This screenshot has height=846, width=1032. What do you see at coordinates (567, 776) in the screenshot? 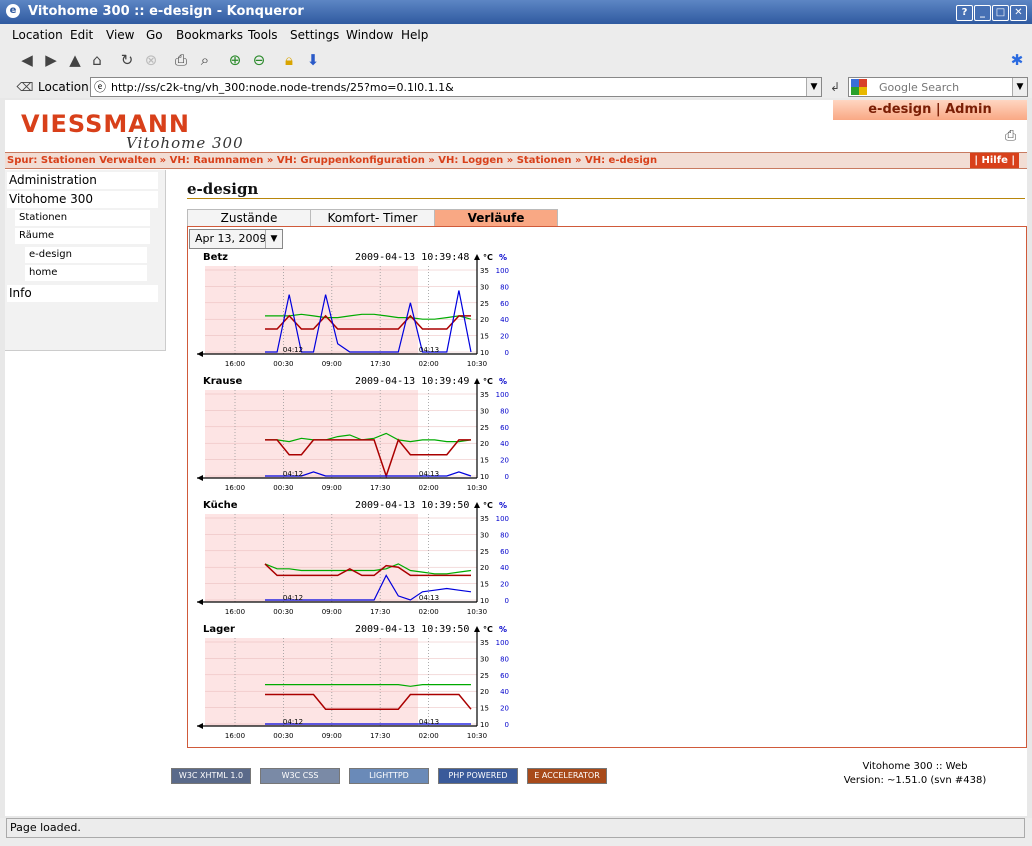
I see `badge-eaccelerator: E ACCELERATOR` at bounding box center [567, 776].